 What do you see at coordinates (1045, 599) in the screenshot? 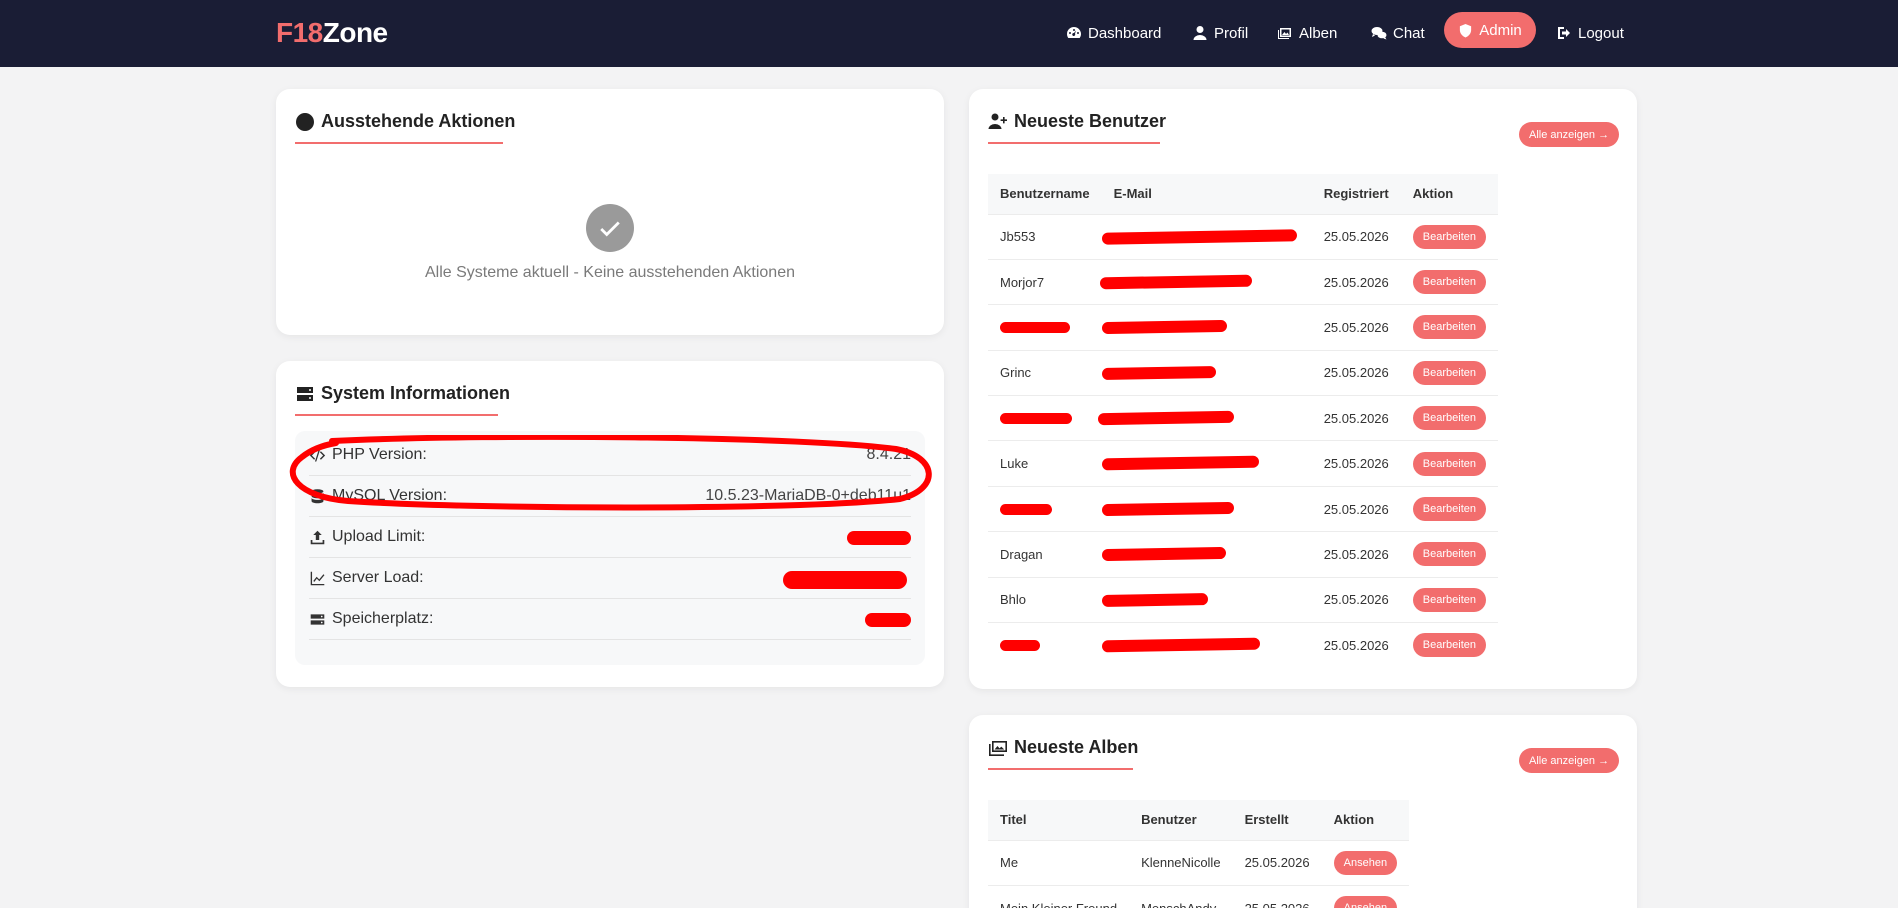
I see `username-cell: Bhlo` at bounding box center [1045, 599].